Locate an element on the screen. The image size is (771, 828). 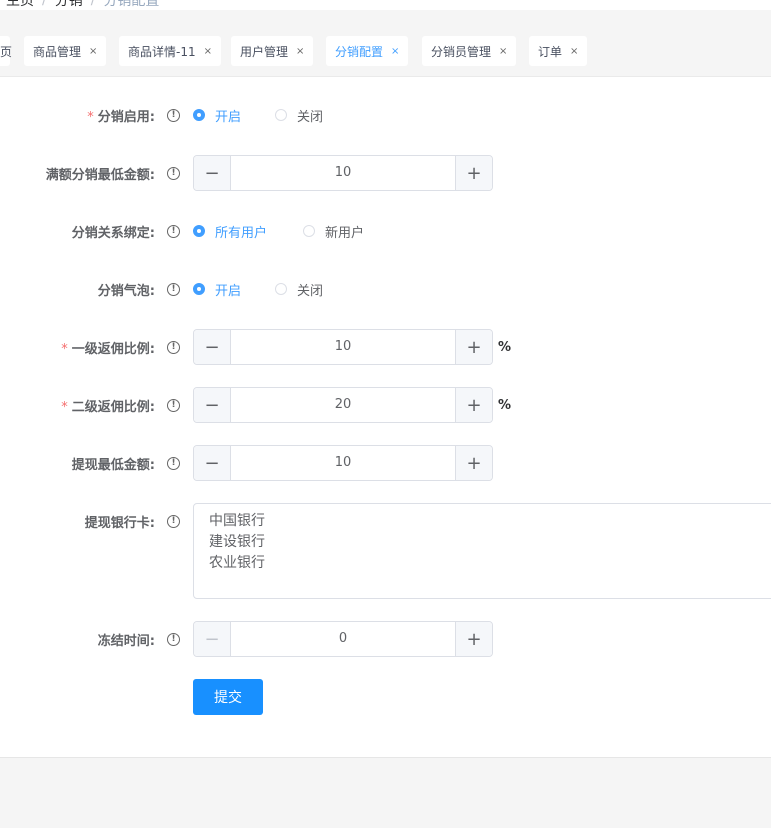
tag-label: 商品详情-11 is located at coordinates (162, 51).